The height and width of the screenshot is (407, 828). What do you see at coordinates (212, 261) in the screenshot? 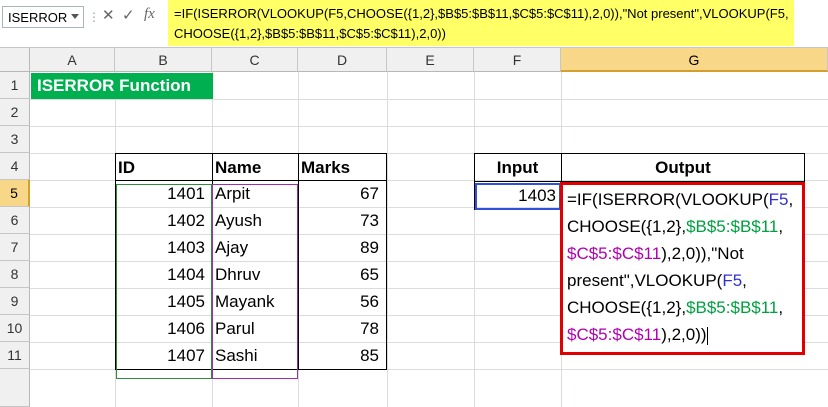
I see `table-col-line` at bounding box center [212, 261].